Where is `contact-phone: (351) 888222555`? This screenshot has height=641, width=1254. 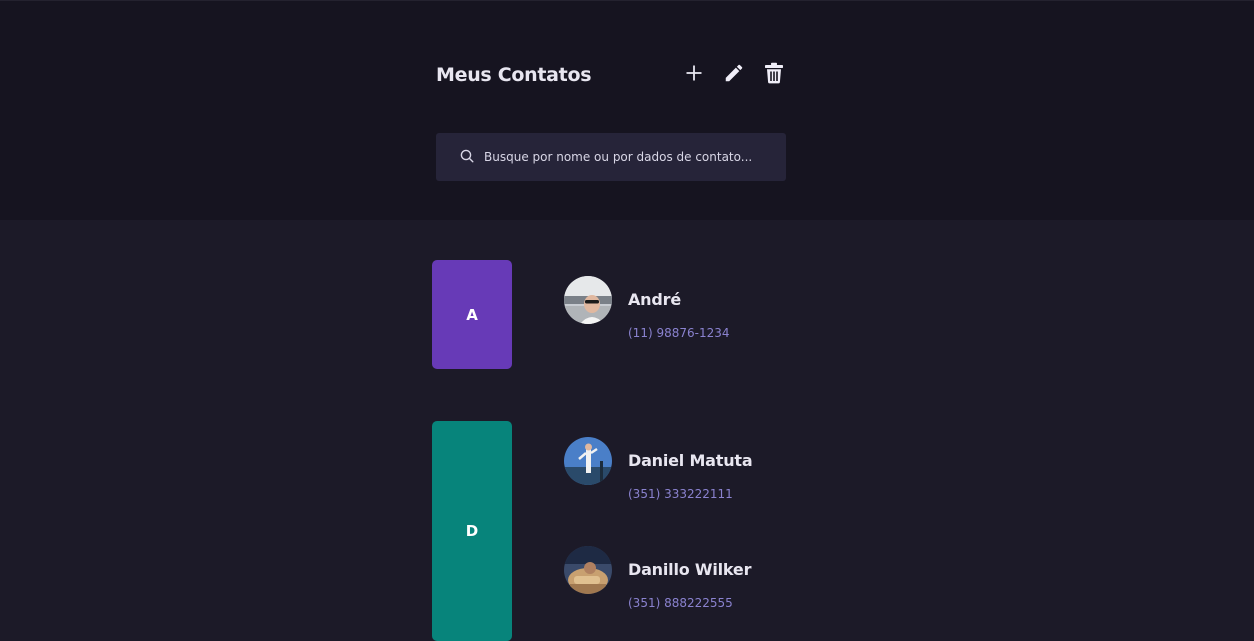 contact-phone: (351) 888222555 is located at coordinates (680, 603).